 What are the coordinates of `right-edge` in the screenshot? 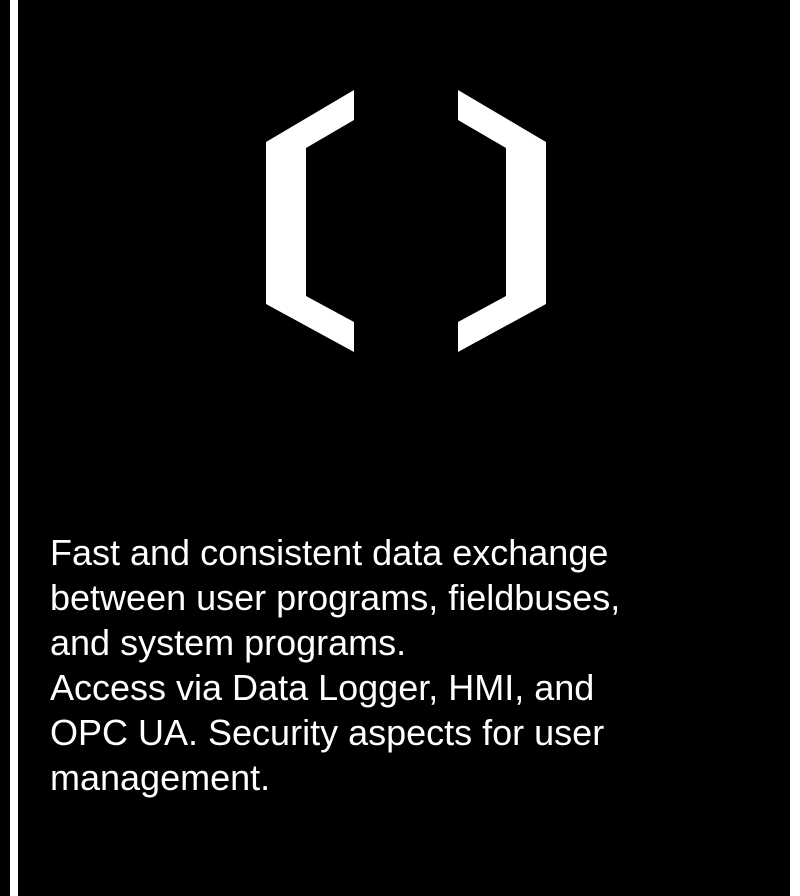 It's located at (795, 448).